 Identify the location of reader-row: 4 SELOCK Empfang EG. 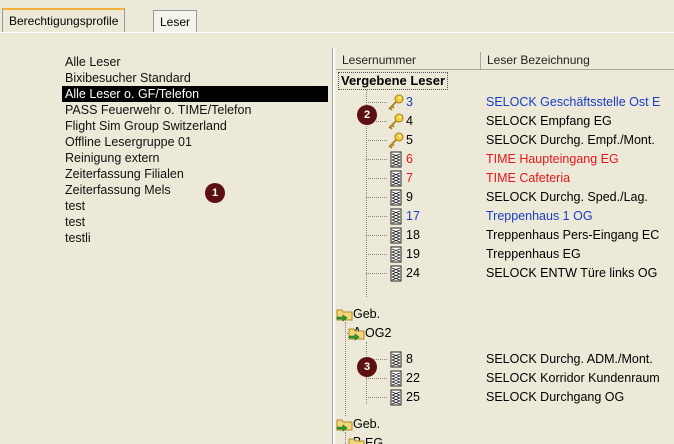
(505, 121).